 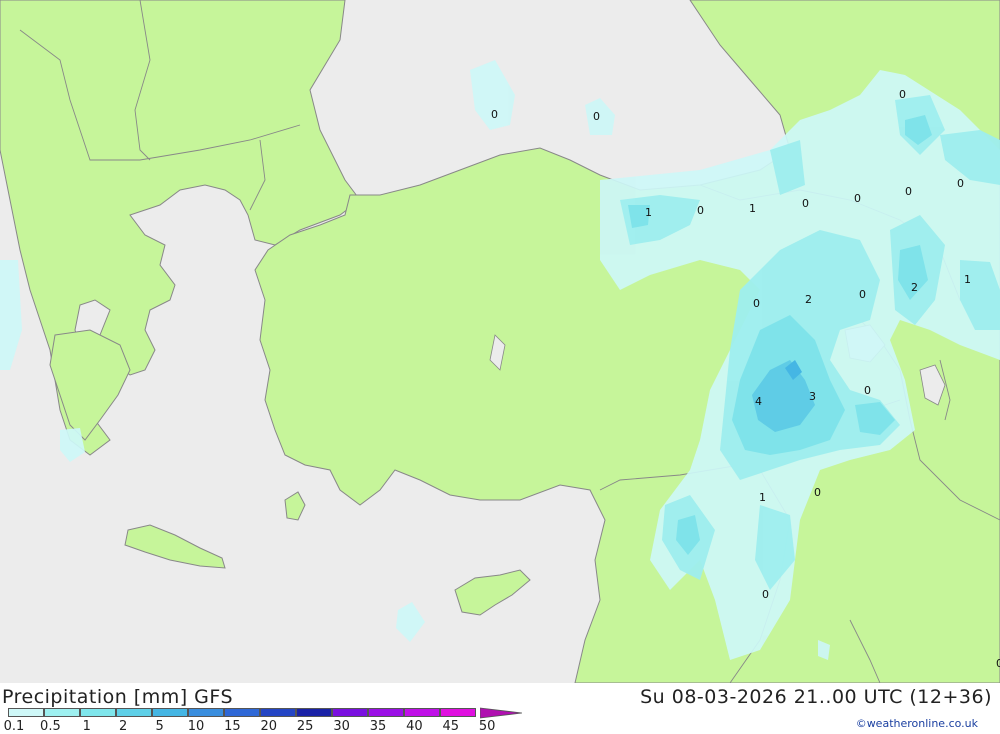 What do you see at coordinates (305, 726) in the screenshot?
I see `legend-label: 25` at bounding box center [305, 726].